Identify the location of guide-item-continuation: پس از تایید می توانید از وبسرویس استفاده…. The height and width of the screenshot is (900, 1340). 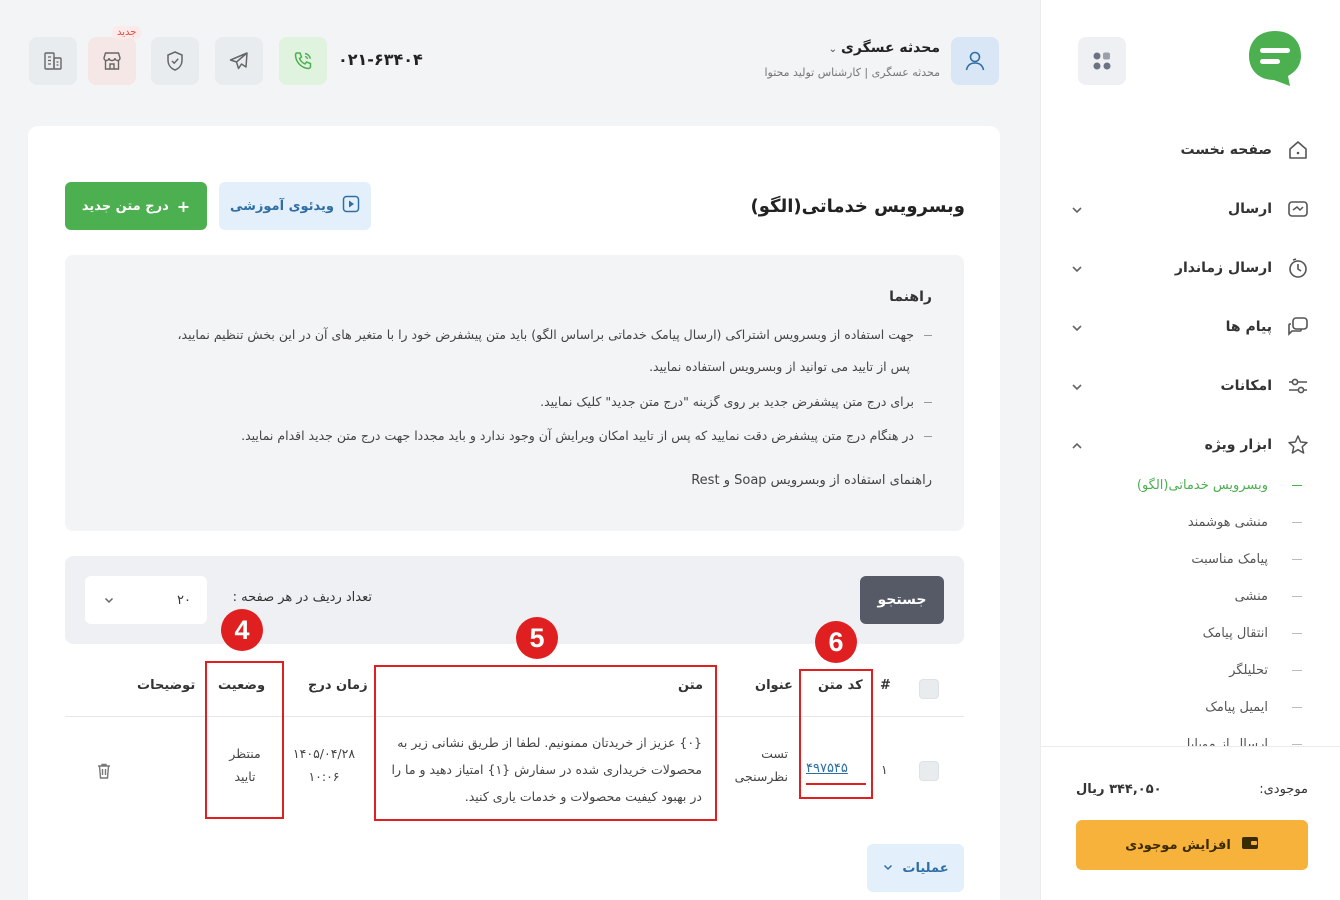
(779, 366).